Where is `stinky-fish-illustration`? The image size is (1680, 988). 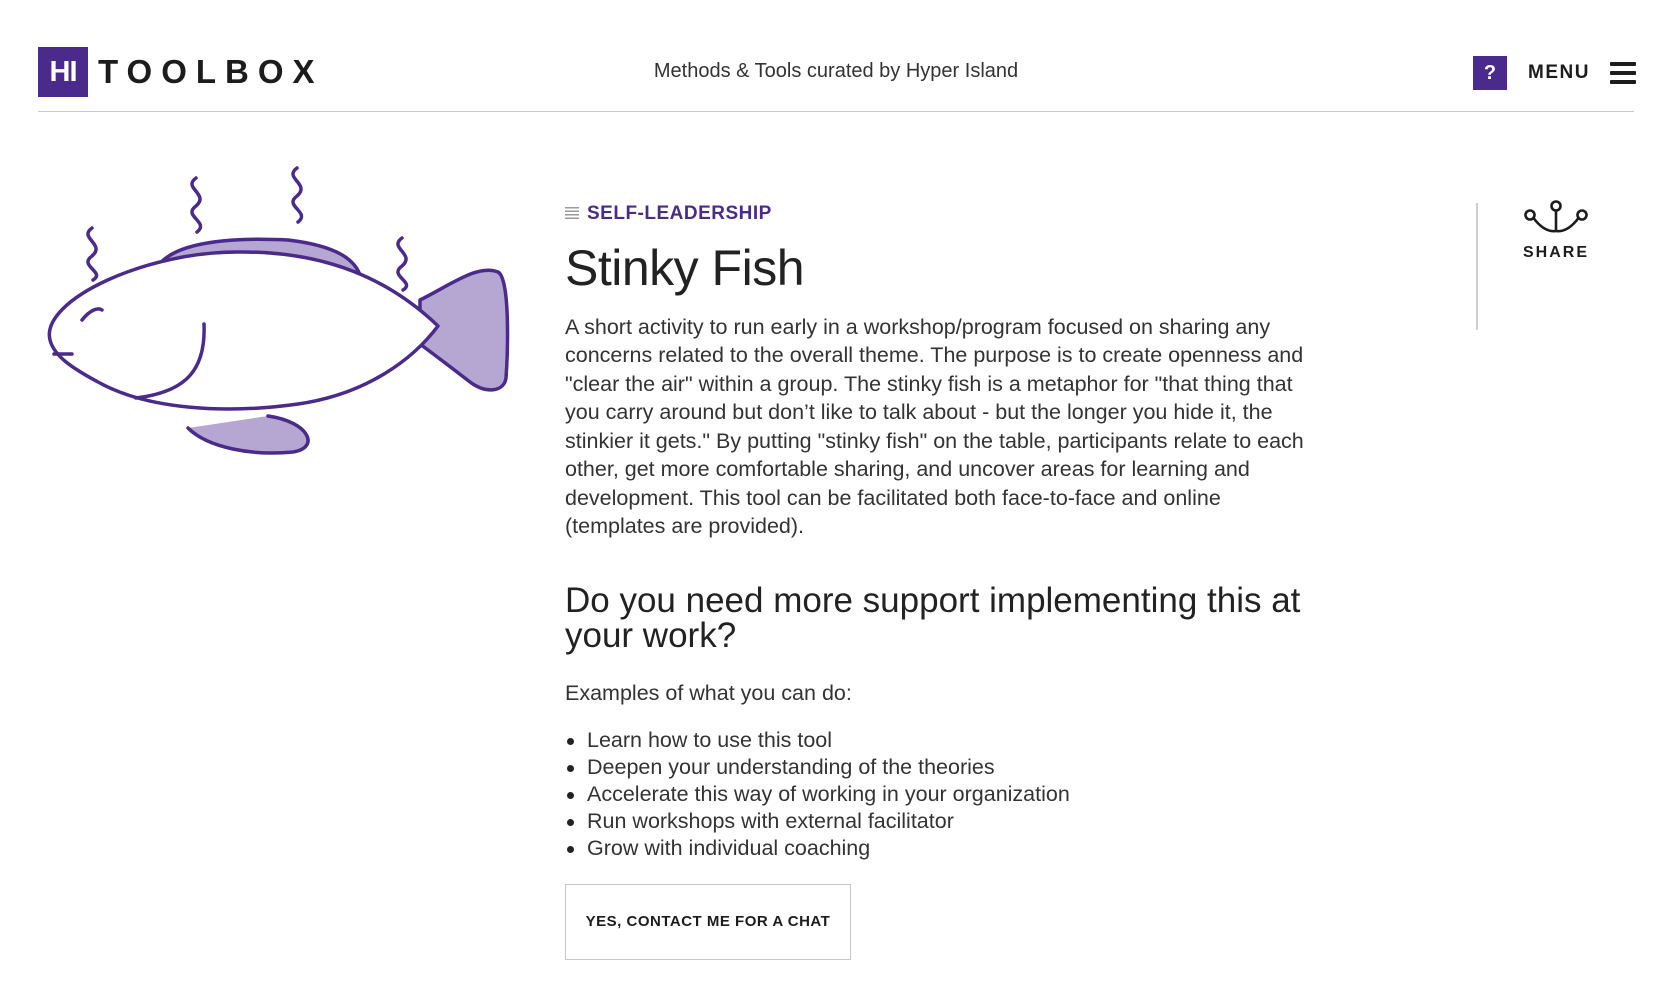 stinky-fish-illustration is located at coordinates (278, 310).